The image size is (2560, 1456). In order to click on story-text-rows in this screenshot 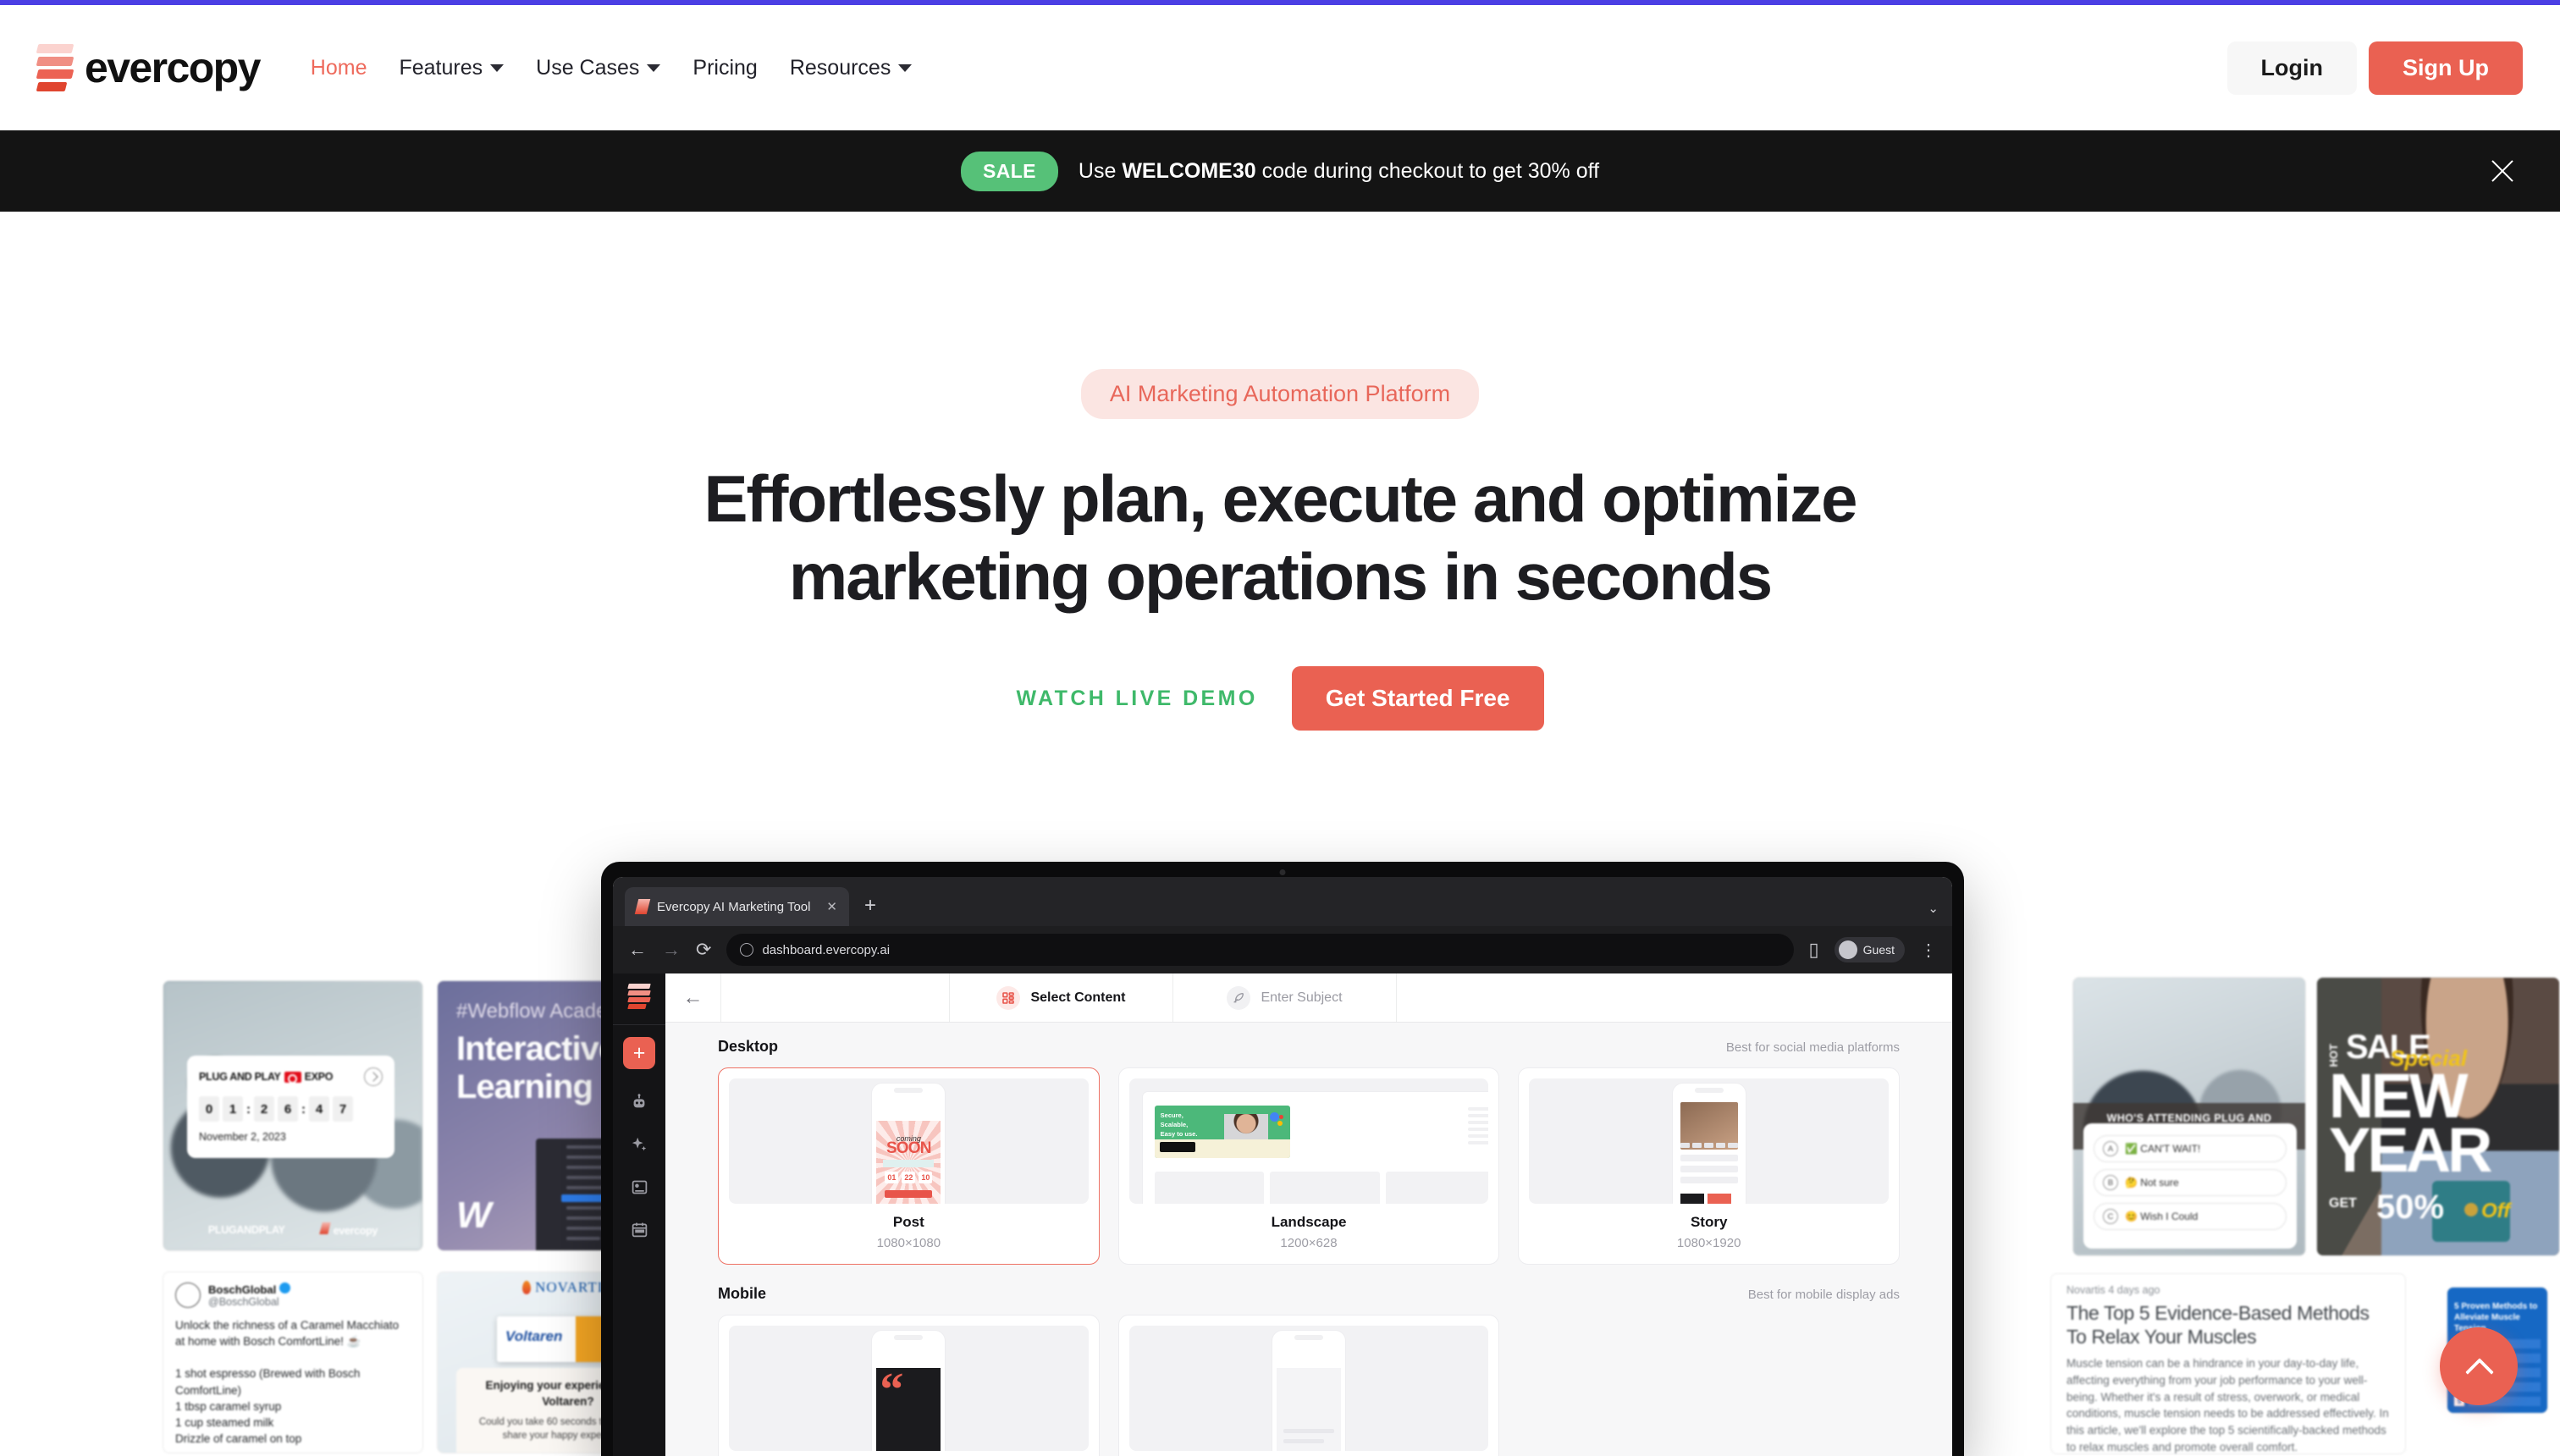, I will do `click(1709, 1171)`.